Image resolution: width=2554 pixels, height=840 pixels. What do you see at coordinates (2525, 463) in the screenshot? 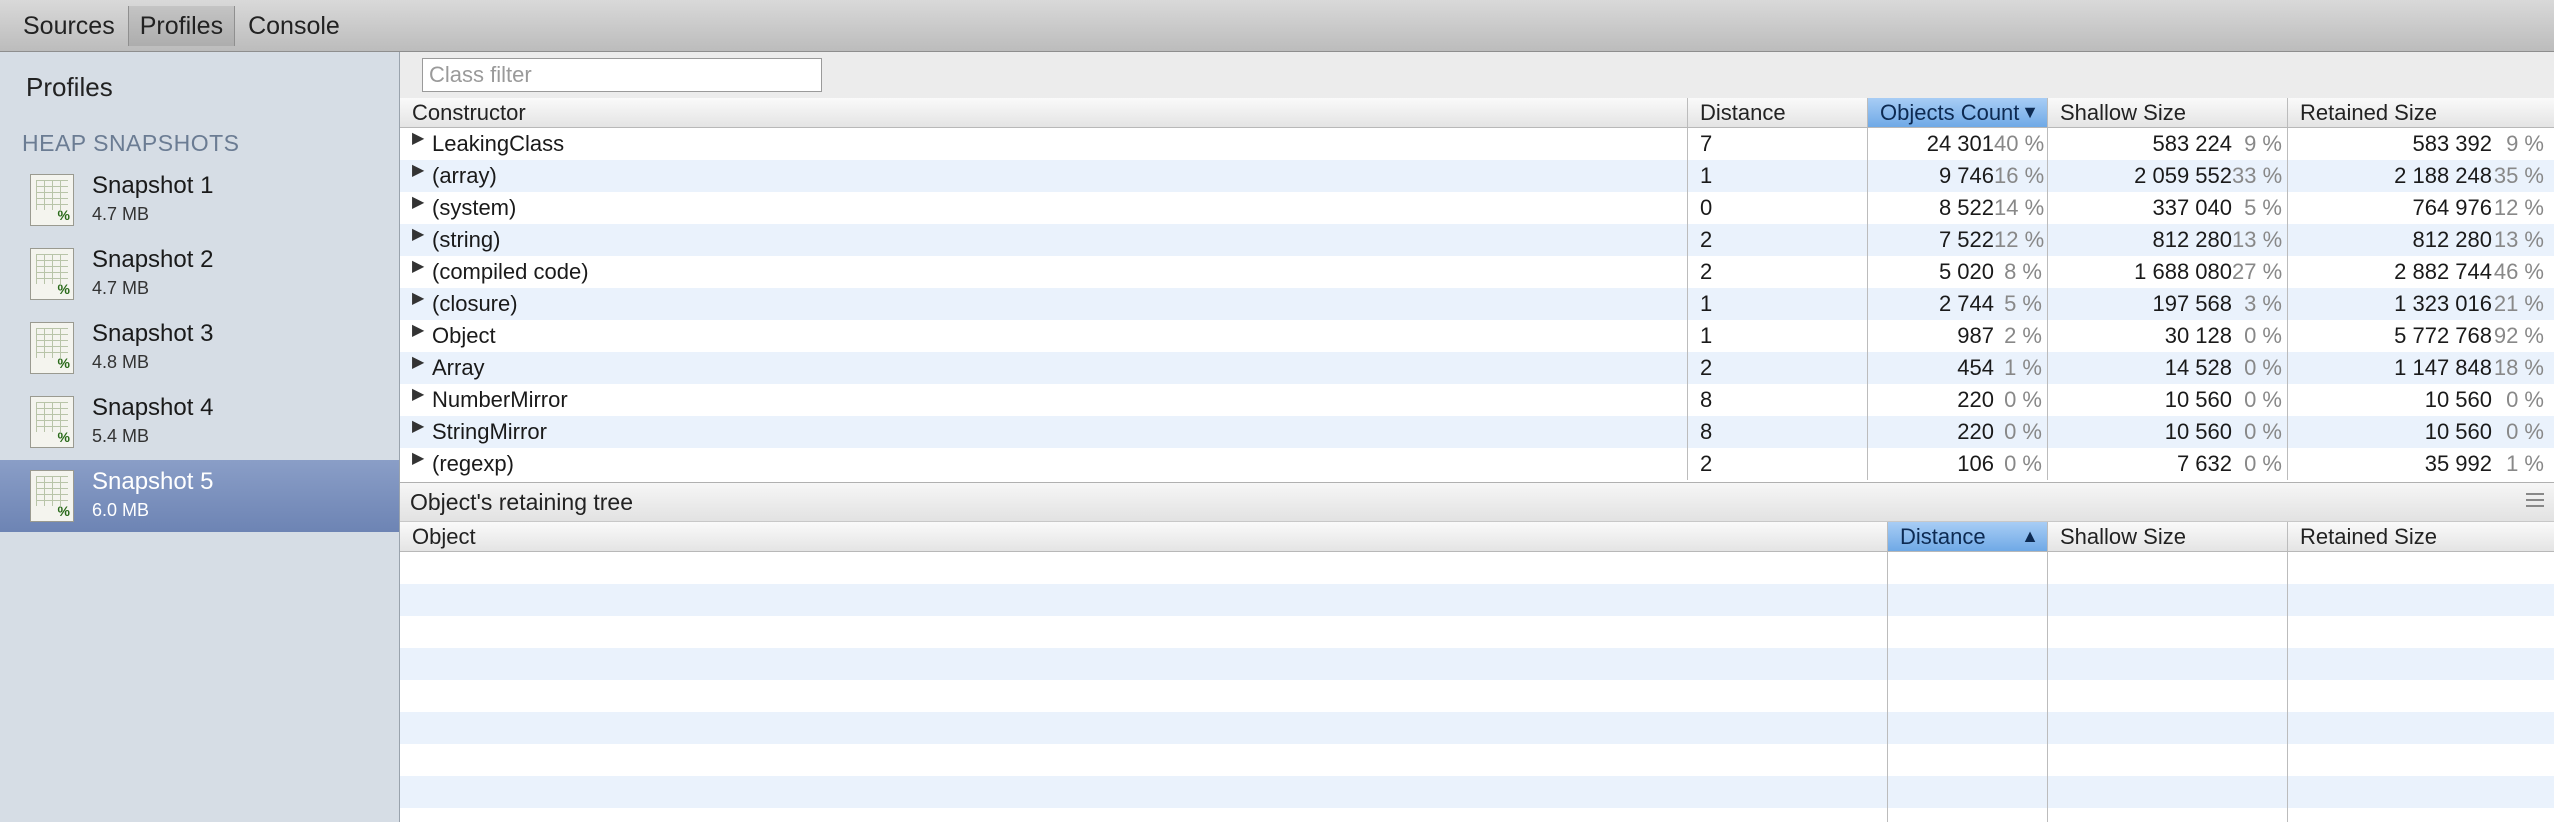
I see `cell-retained-pct: 1 %` at bounding box center [2525, 463].